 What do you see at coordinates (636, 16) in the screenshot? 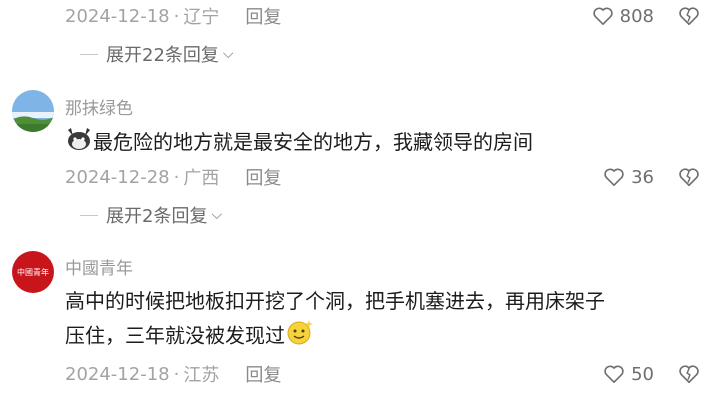
I see `like-count: 808` at bounding box center [636, 16].